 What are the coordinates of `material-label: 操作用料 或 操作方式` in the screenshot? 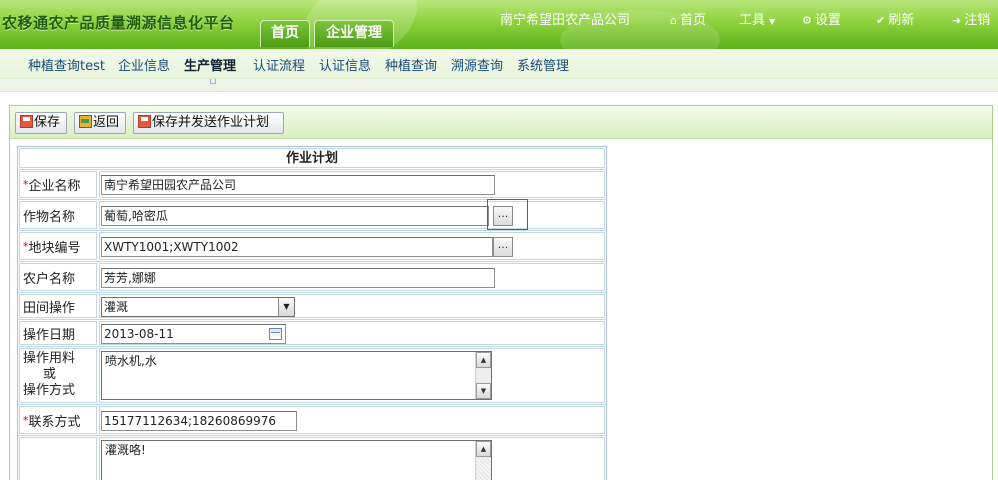 It's located at (58, 375).